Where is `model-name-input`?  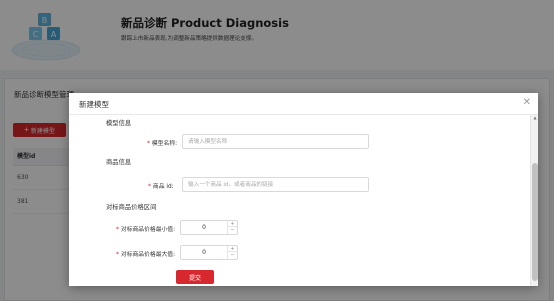
model-name-input is located at coordinates (275, 141).